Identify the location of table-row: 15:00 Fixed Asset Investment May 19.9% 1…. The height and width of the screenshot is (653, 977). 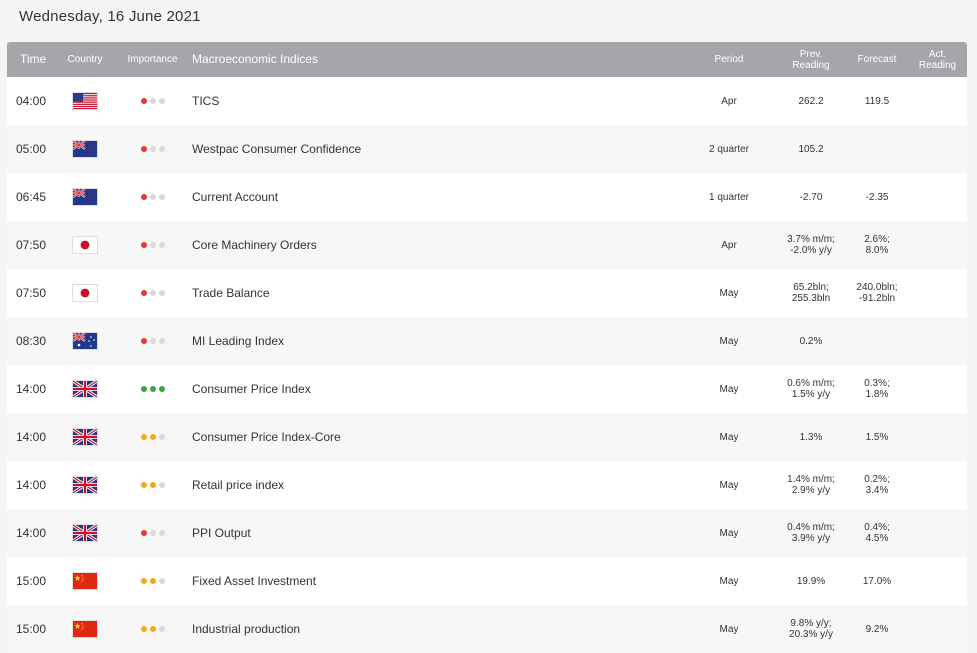
(487, 581).